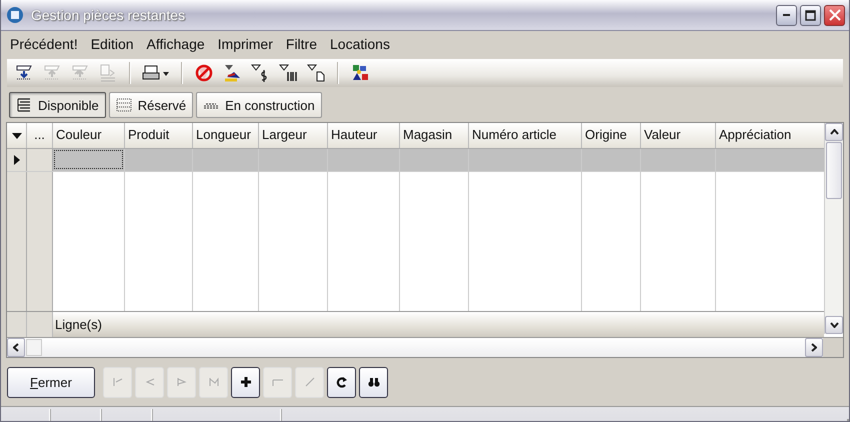 The image size is (850, 422). What do you see at coordinates (833, 347) in the screenshot?
I see `scrollbar-corner` at bounding box center [833, 347].